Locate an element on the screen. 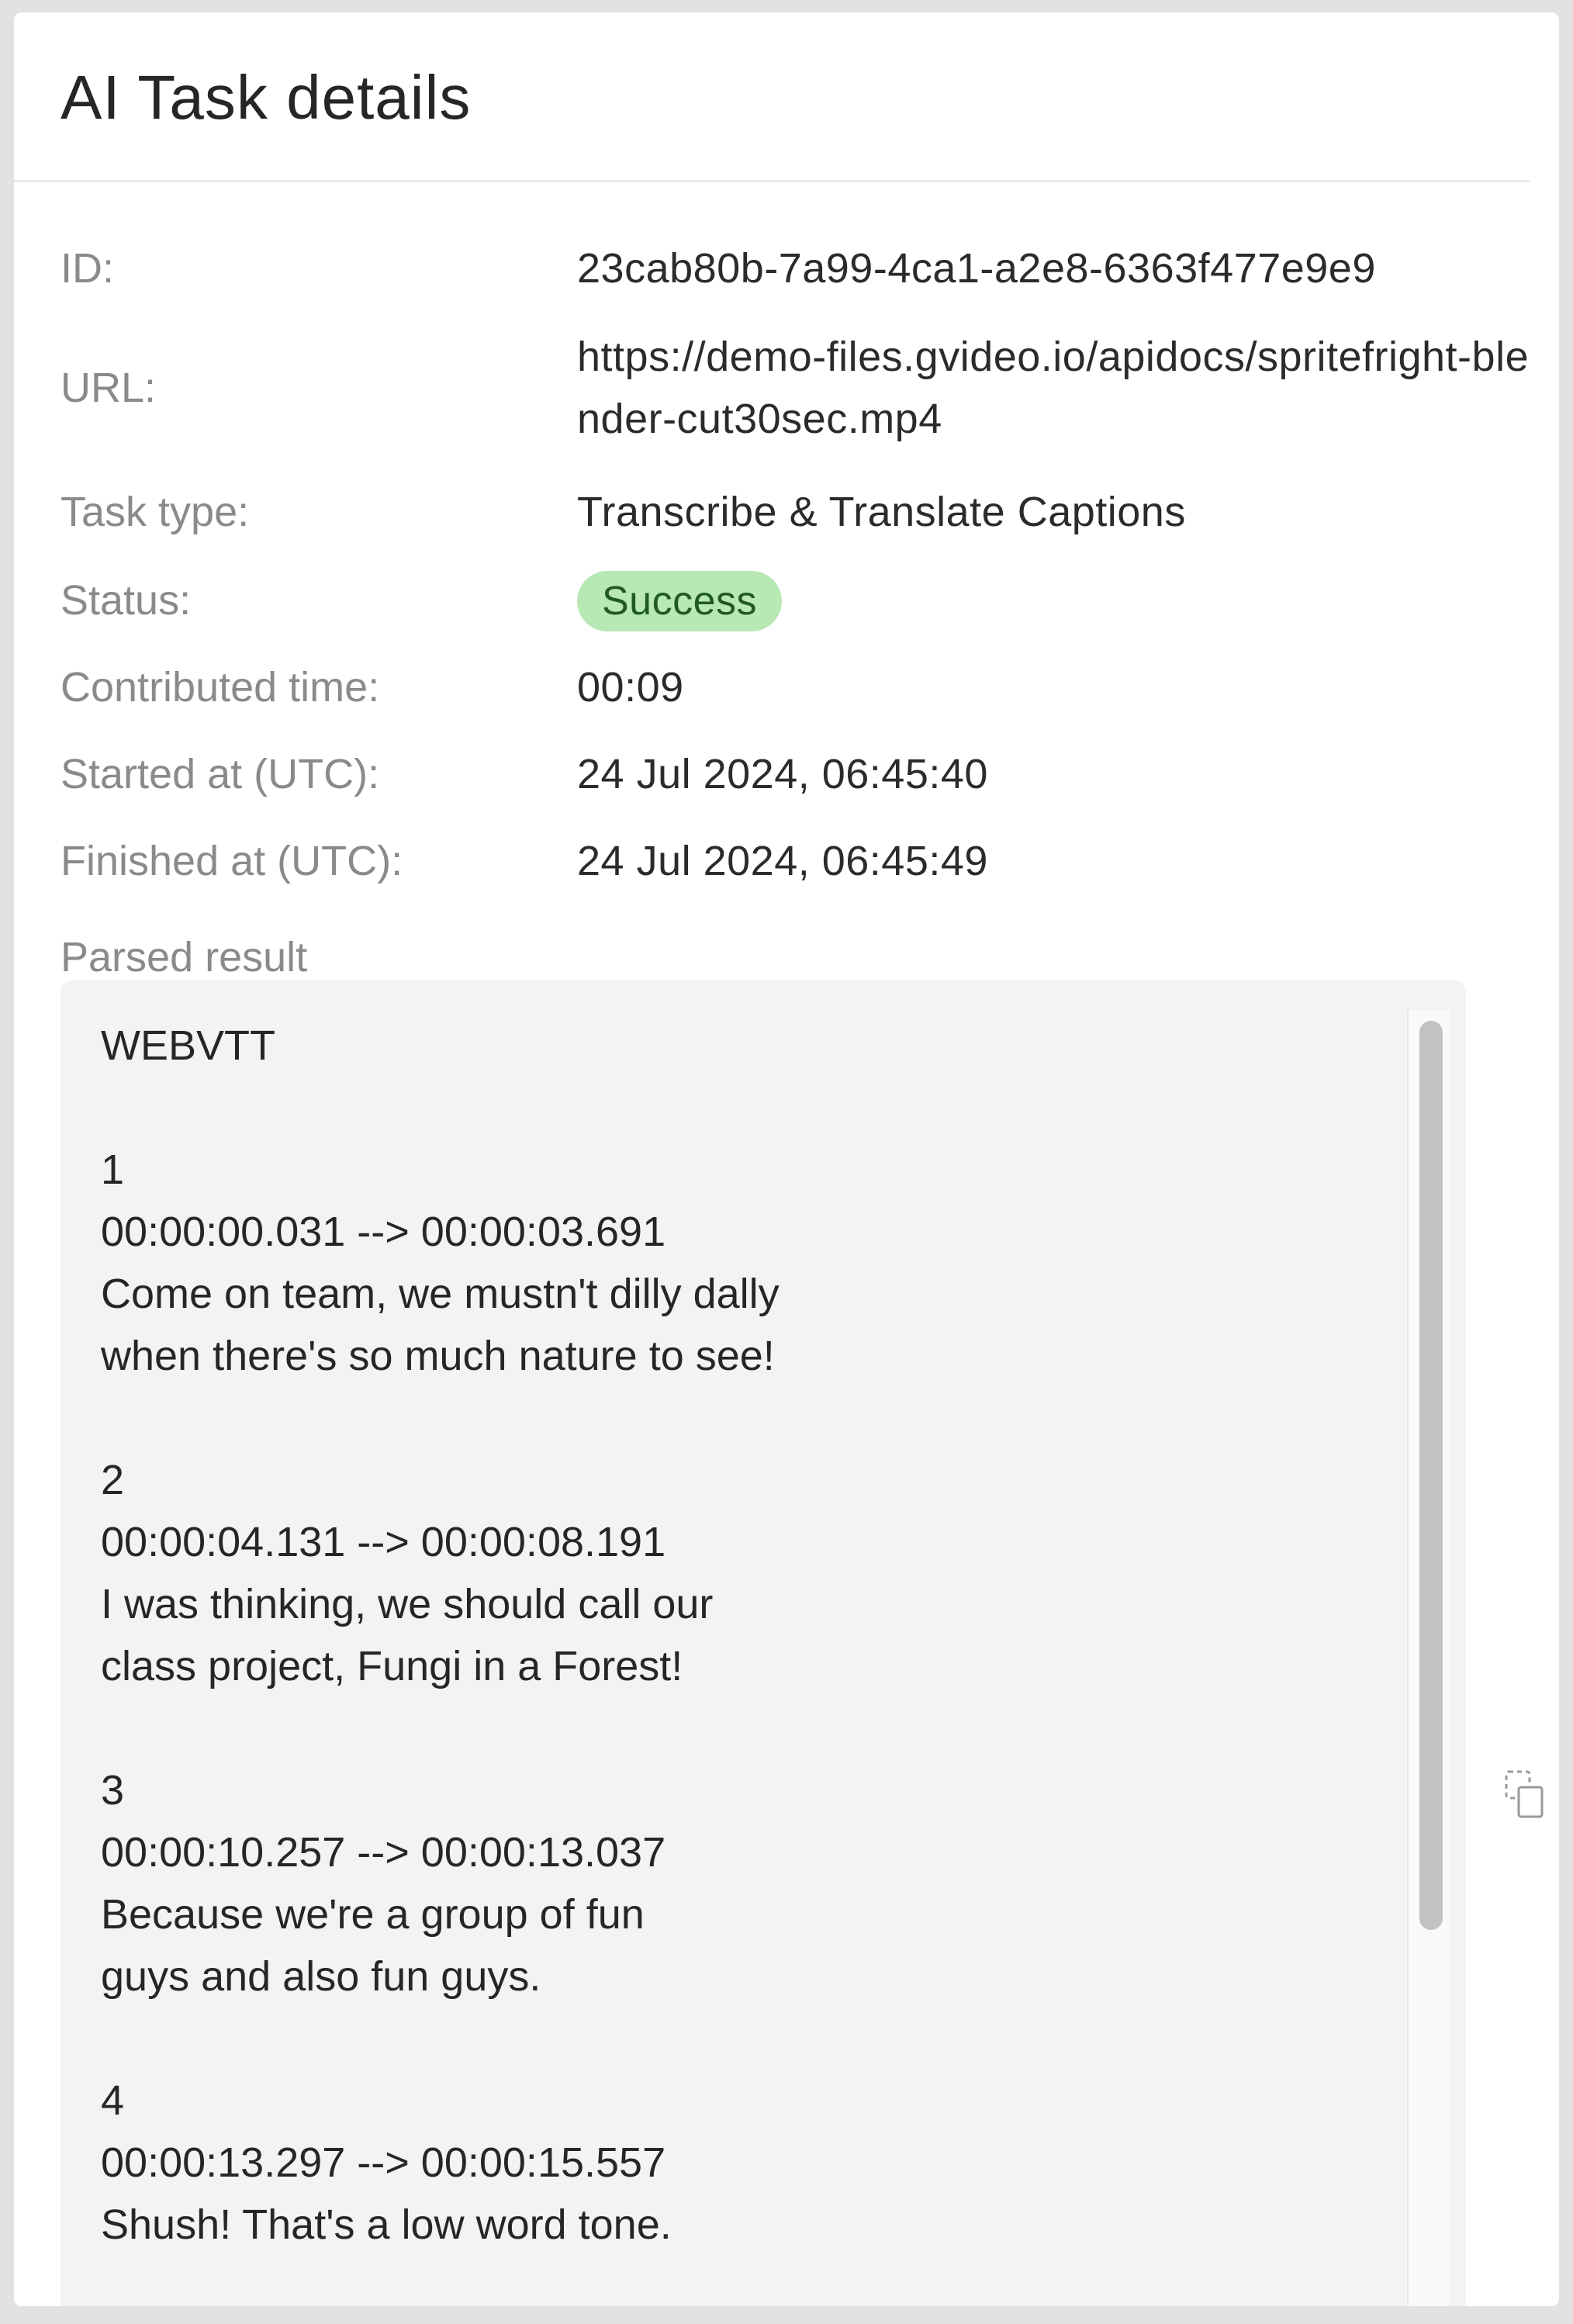 This screenshot has width=1573, height=2324. contributed-time-value: 00:09 is located at coordinates (630, 687).